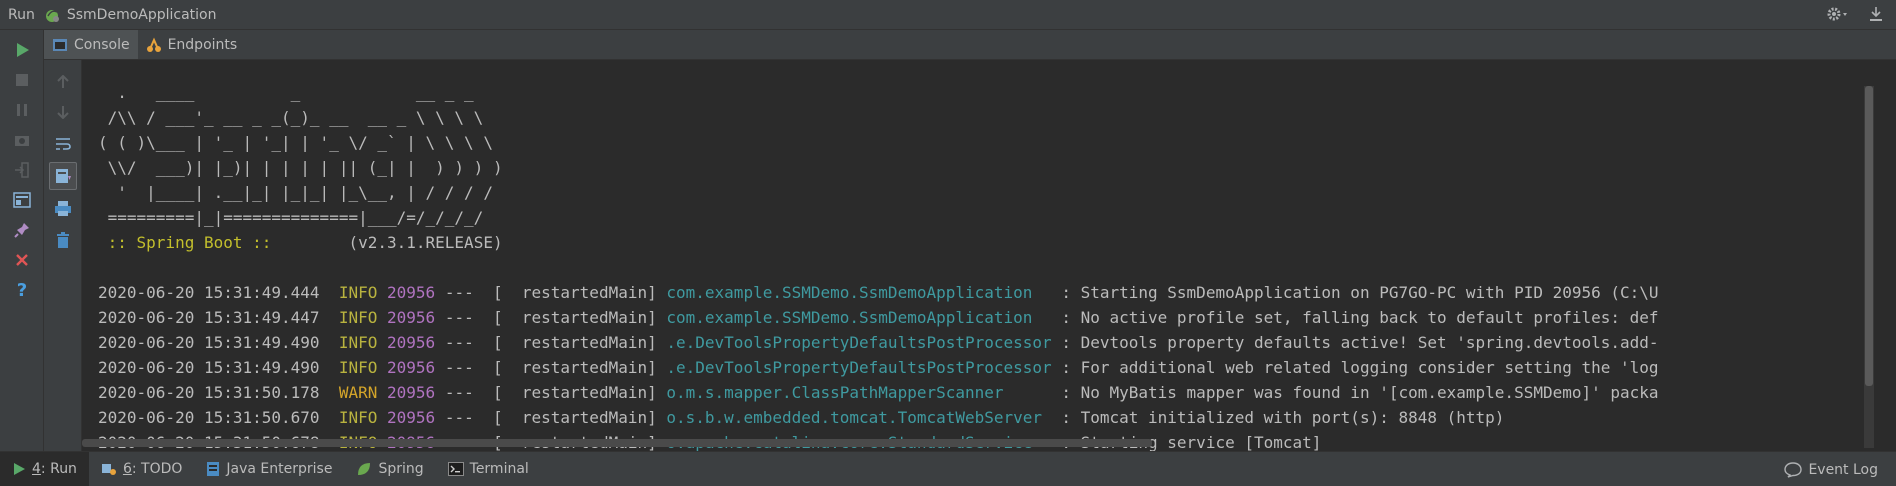 This screenshot has width=1896, height=486. I want to click on toolwindow-todo: 6: TODO, so click(141, 469).